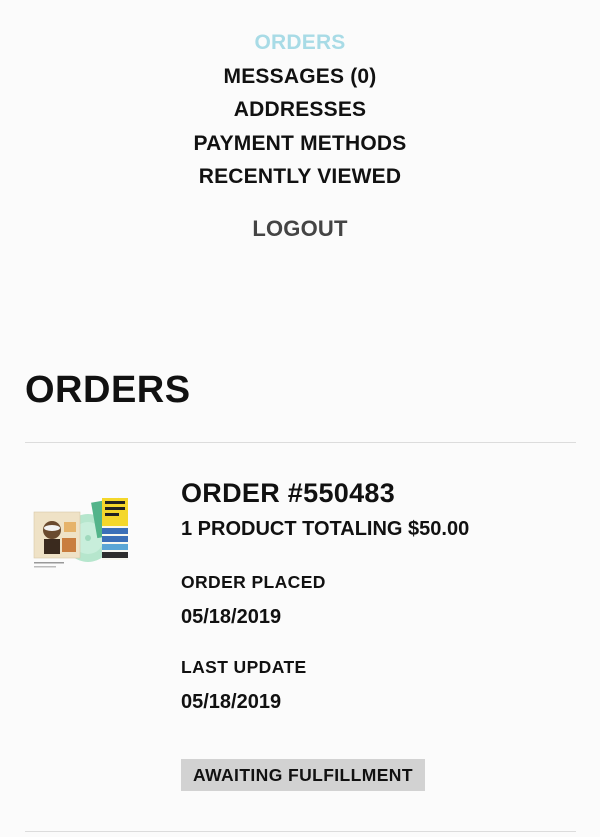 The width and height of the screenshot is (600, 837). I want to click on last-update-label: LAST UPDATE, so click(244, 667).